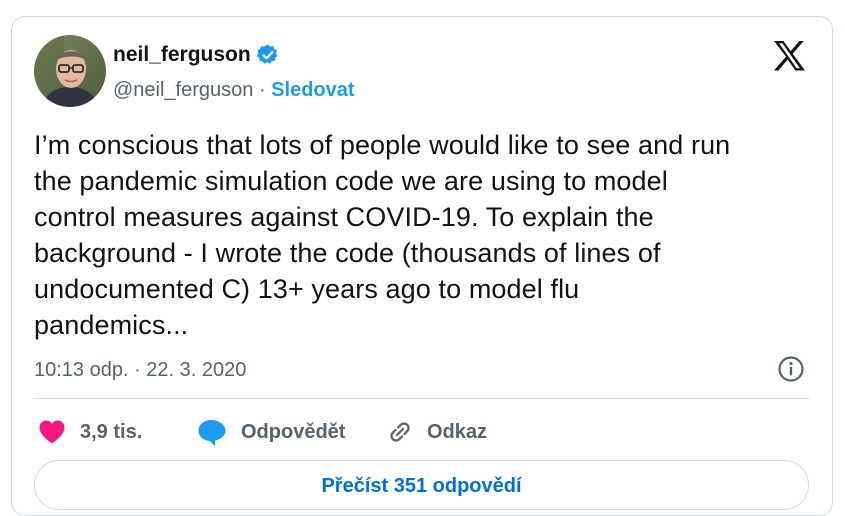  What do you see at coordinates (140, 370) in the screenshot?
I see `tweet-timestamp: 10:13 odp. · 22. 3. 2020` at bounding box center [140, 370].